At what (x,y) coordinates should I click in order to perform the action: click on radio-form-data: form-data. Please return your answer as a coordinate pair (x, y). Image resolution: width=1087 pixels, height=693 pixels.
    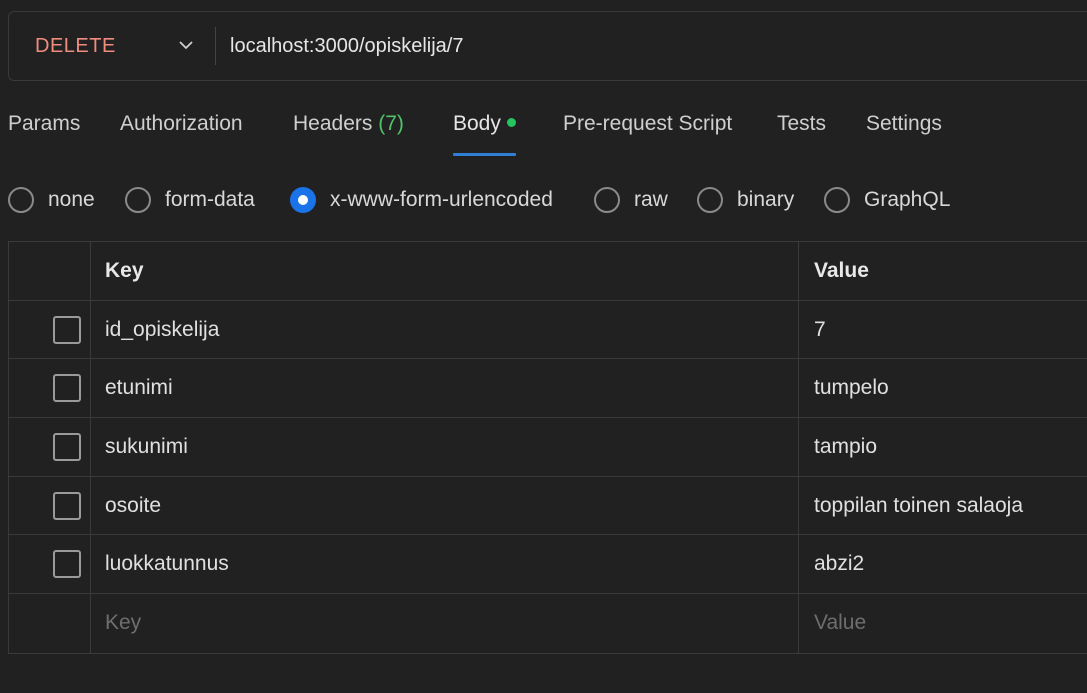
    Looking at the image, I should click on (190, 200).